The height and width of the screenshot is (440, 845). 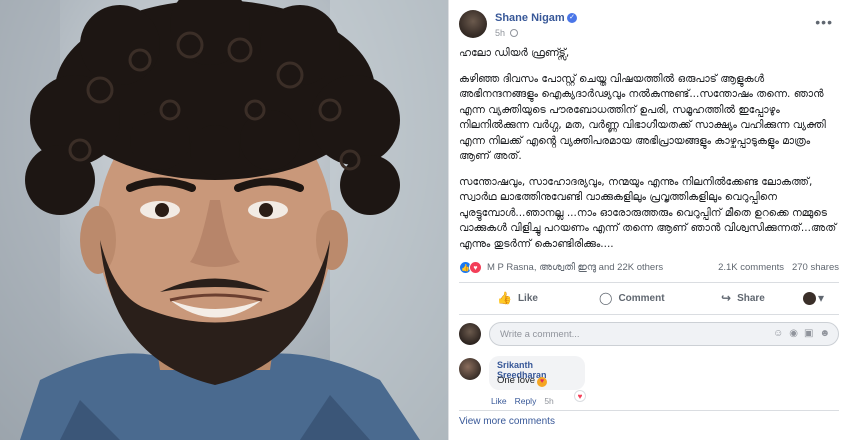 What do you see at coordinates (664, 334) in the screenshot?
I see `comment-input: Write a comment... ☺ ◉ ▣ ☻` at bounding box center [664, 334].